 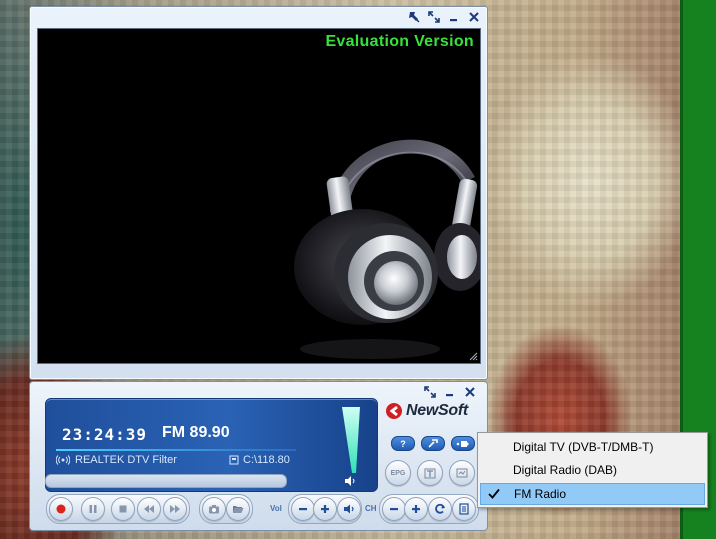 What do you see at coordinates (166, 481) in the screenshot?
I see `seek-bar` at bounding box center [166, 481].